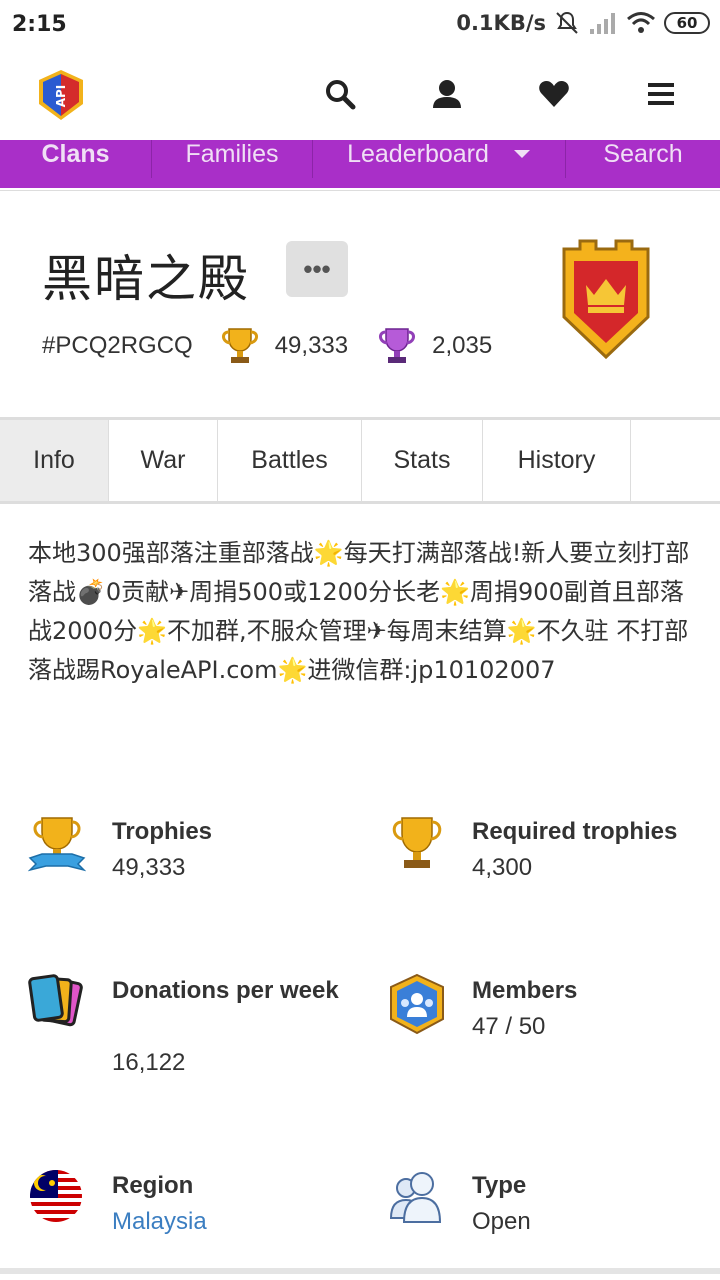 The width and height of the screenshot is (720, 1280). Describe the element at coordinates (606, 299) in the screenshot. I see `clan-badge-icon` at that location.